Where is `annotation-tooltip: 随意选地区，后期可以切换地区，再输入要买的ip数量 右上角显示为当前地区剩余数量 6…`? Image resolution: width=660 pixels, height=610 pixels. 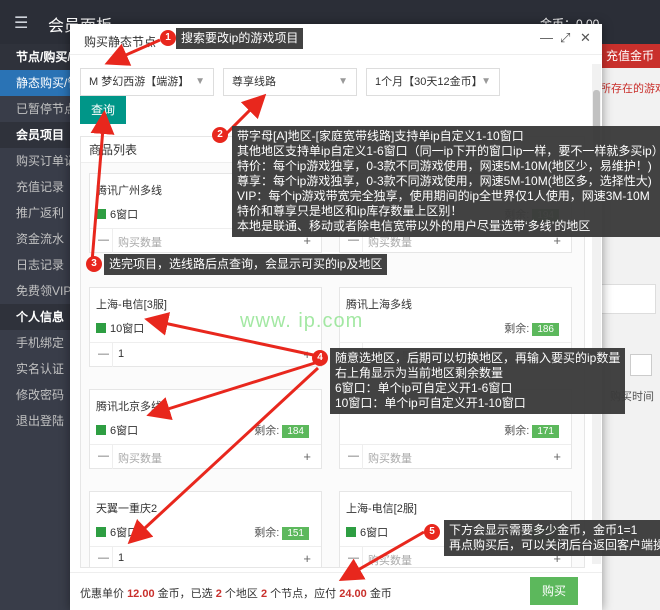
annotation-tooltip: 随意选地区，后期可以切换地区，再输入要买的ip数量 右上角显示为当前地区剩余数量 6… is located at coordinates (478, 381).